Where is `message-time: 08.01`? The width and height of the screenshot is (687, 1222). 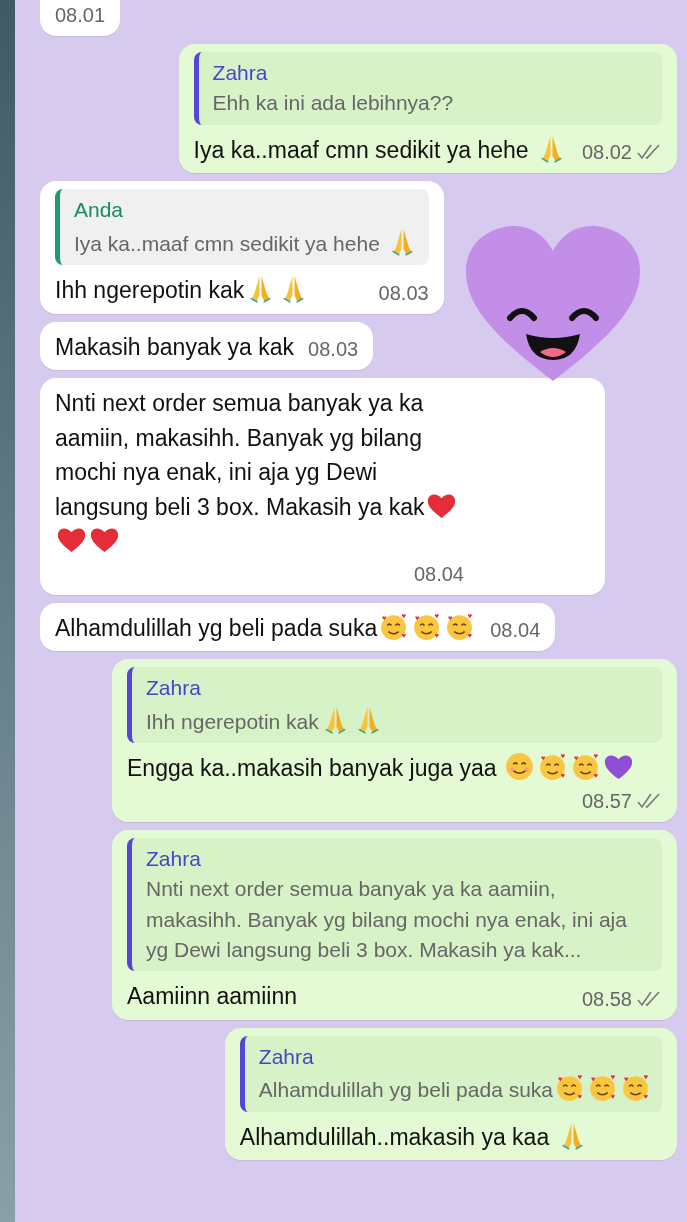 message-time: 08.01 is located at coordinates (80, 15).